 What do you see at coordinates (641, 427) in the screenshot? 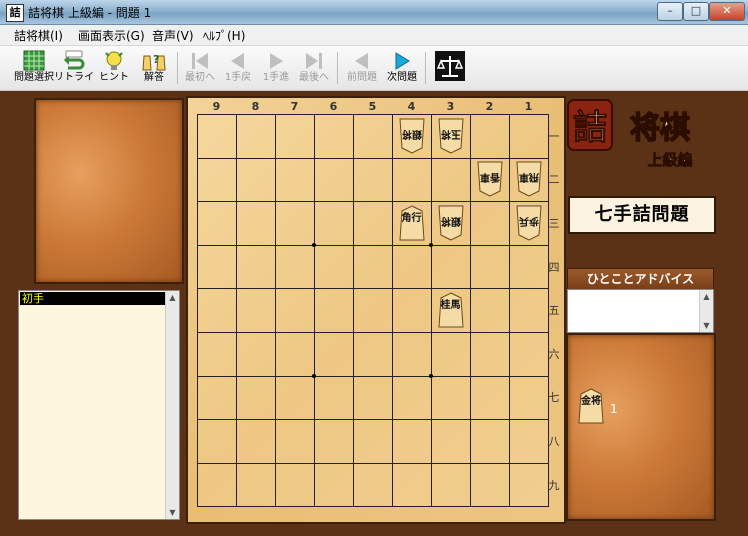
I see `player-piece-stand` at bounding box center [641, 427].